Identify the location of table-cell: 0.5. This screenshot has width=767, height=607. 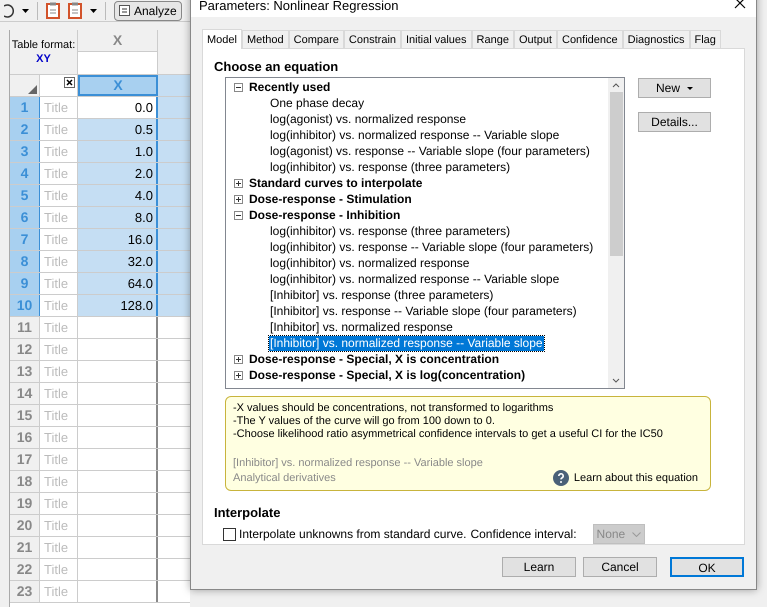
(118, 129).